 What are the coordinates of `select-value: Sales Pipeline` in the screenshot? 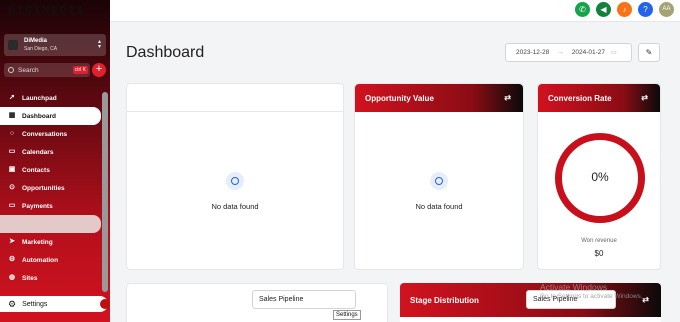 It's located at (281, 299).